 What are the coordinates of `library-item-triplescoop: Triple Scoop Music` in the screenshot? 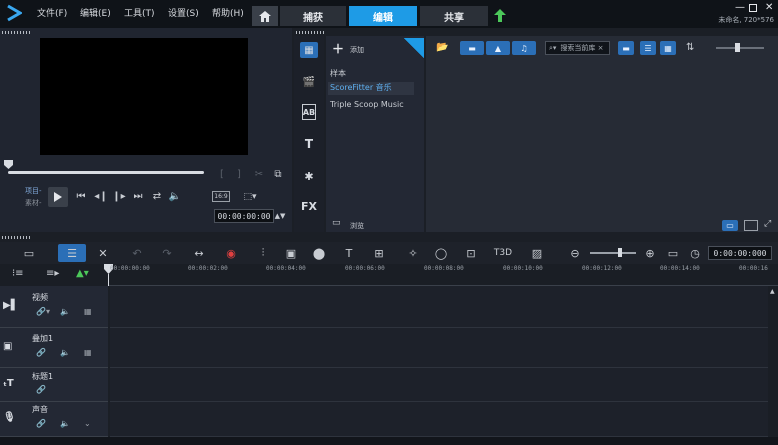 It's located at (367, 104).